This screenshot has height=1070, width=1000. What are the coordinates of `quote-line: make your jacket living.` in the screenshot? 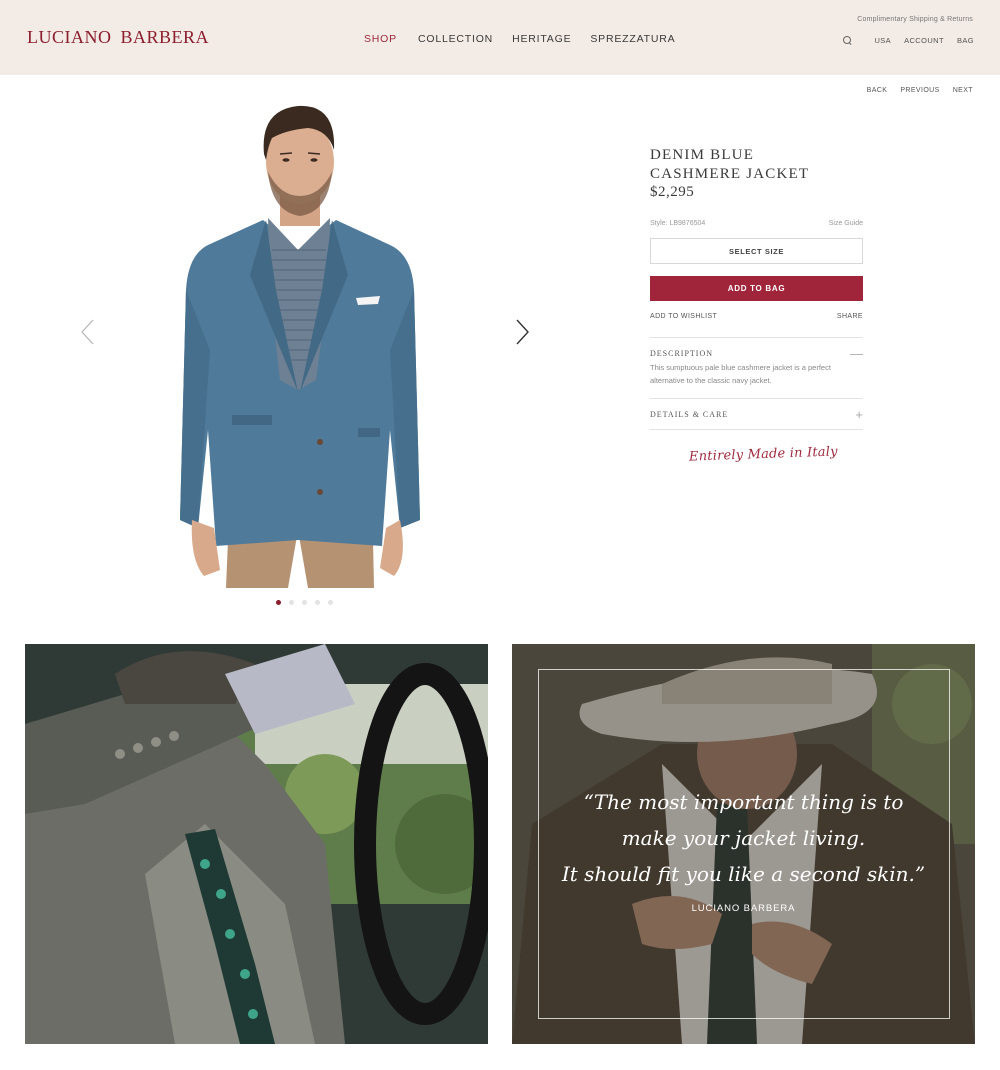 It's located at (743, 838).